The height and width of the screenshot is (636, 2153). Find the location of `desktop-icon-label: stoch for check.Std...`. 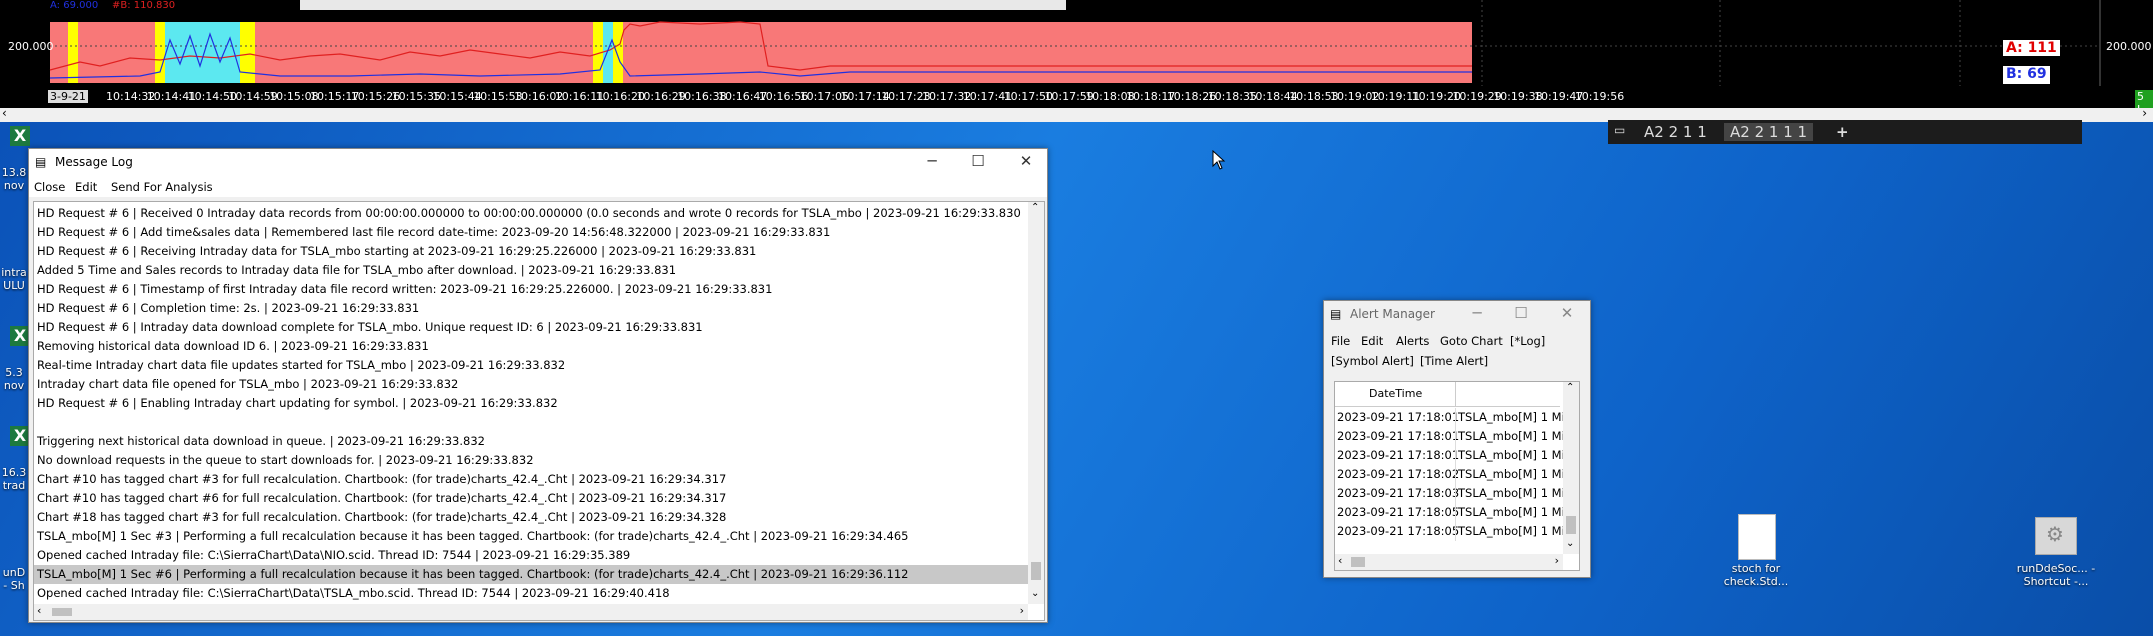

desktop-icon-label: stoch for check.Std... is located at coordinates (1756, 575).